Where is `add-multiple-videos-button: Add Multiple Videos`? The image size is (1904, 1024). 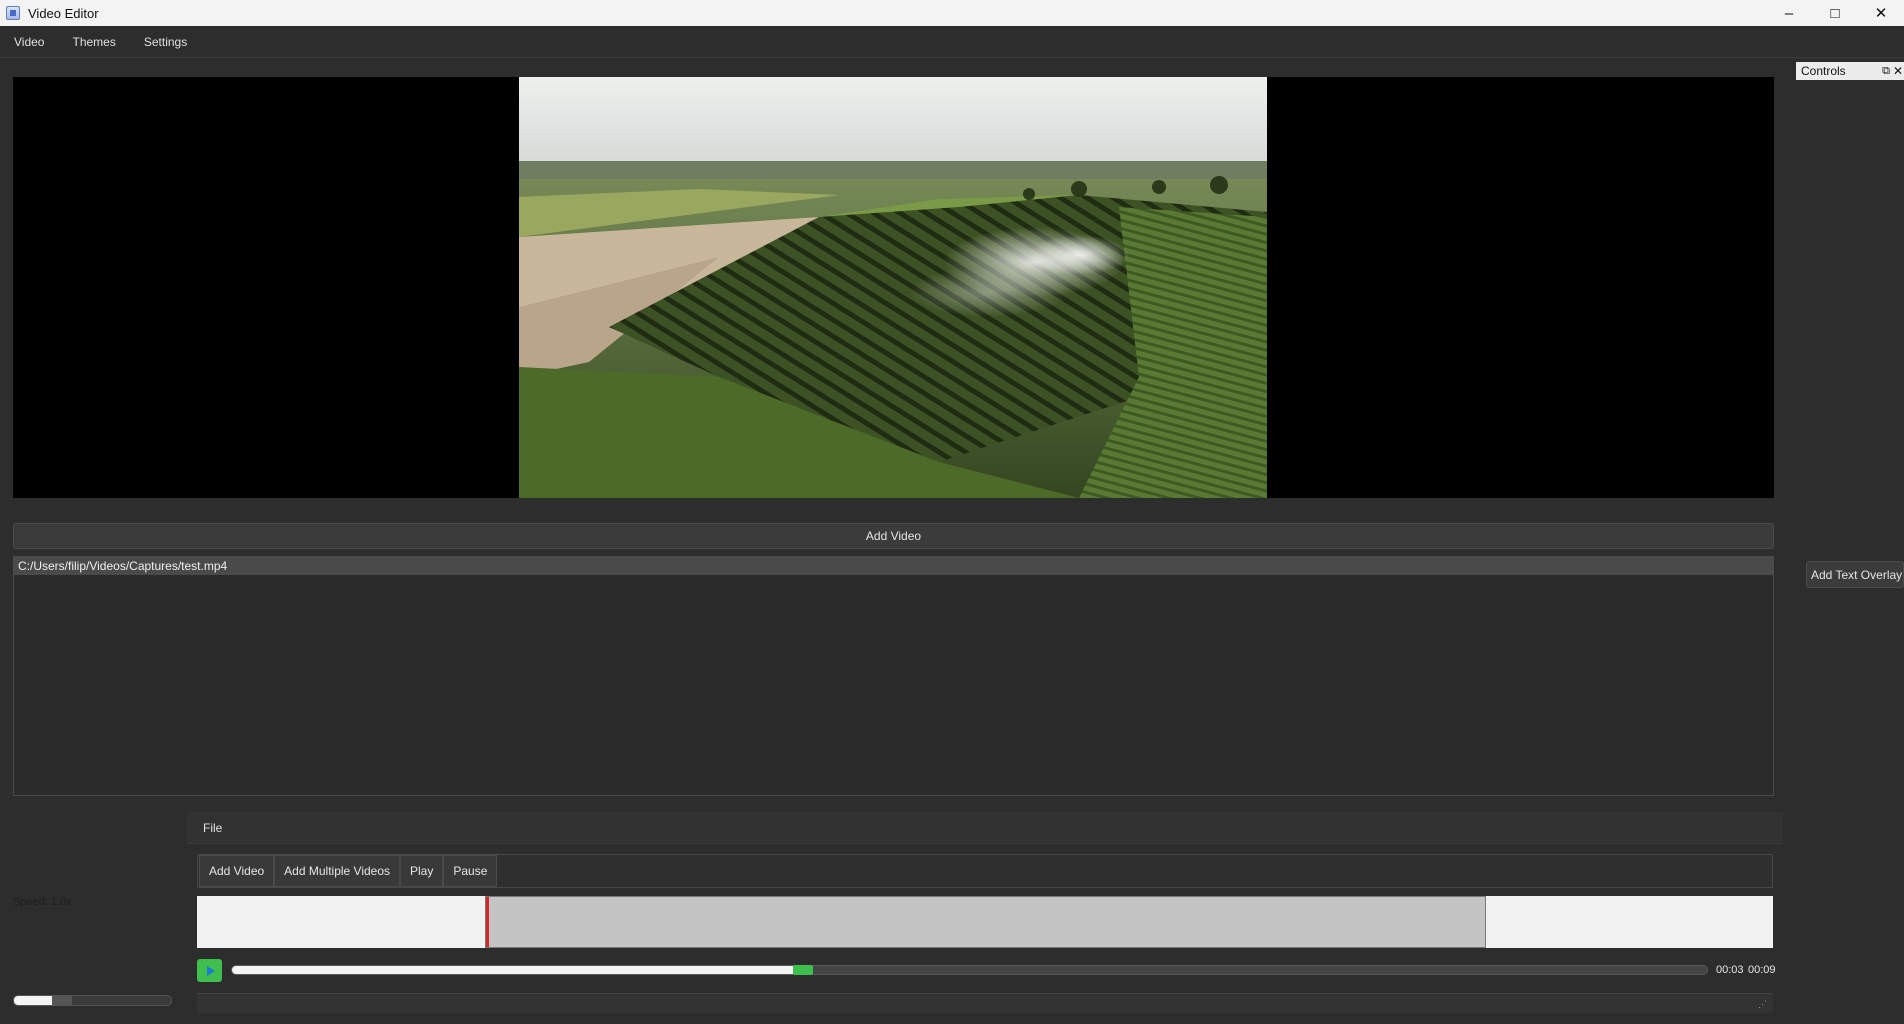 add-multiple-videos-button: Add Multiple Videos is located at coordinates (337, 871).